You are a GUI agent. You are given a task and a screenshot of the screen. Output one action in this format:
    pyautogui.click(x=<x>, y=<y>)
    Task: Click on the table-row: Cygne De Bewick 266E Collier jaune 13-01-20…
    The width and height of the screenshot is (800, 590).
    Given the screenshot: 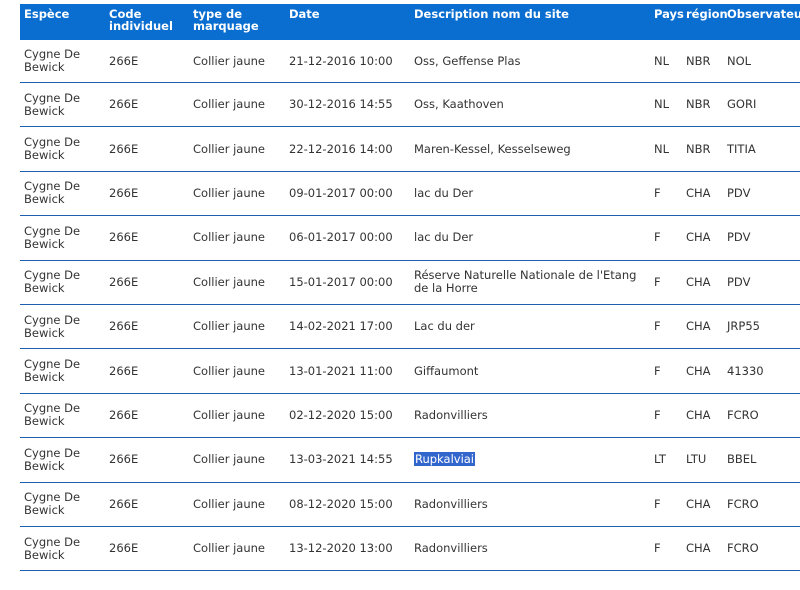 What is the action you would take?
    pyautogui.click(x=410, y=371)
    